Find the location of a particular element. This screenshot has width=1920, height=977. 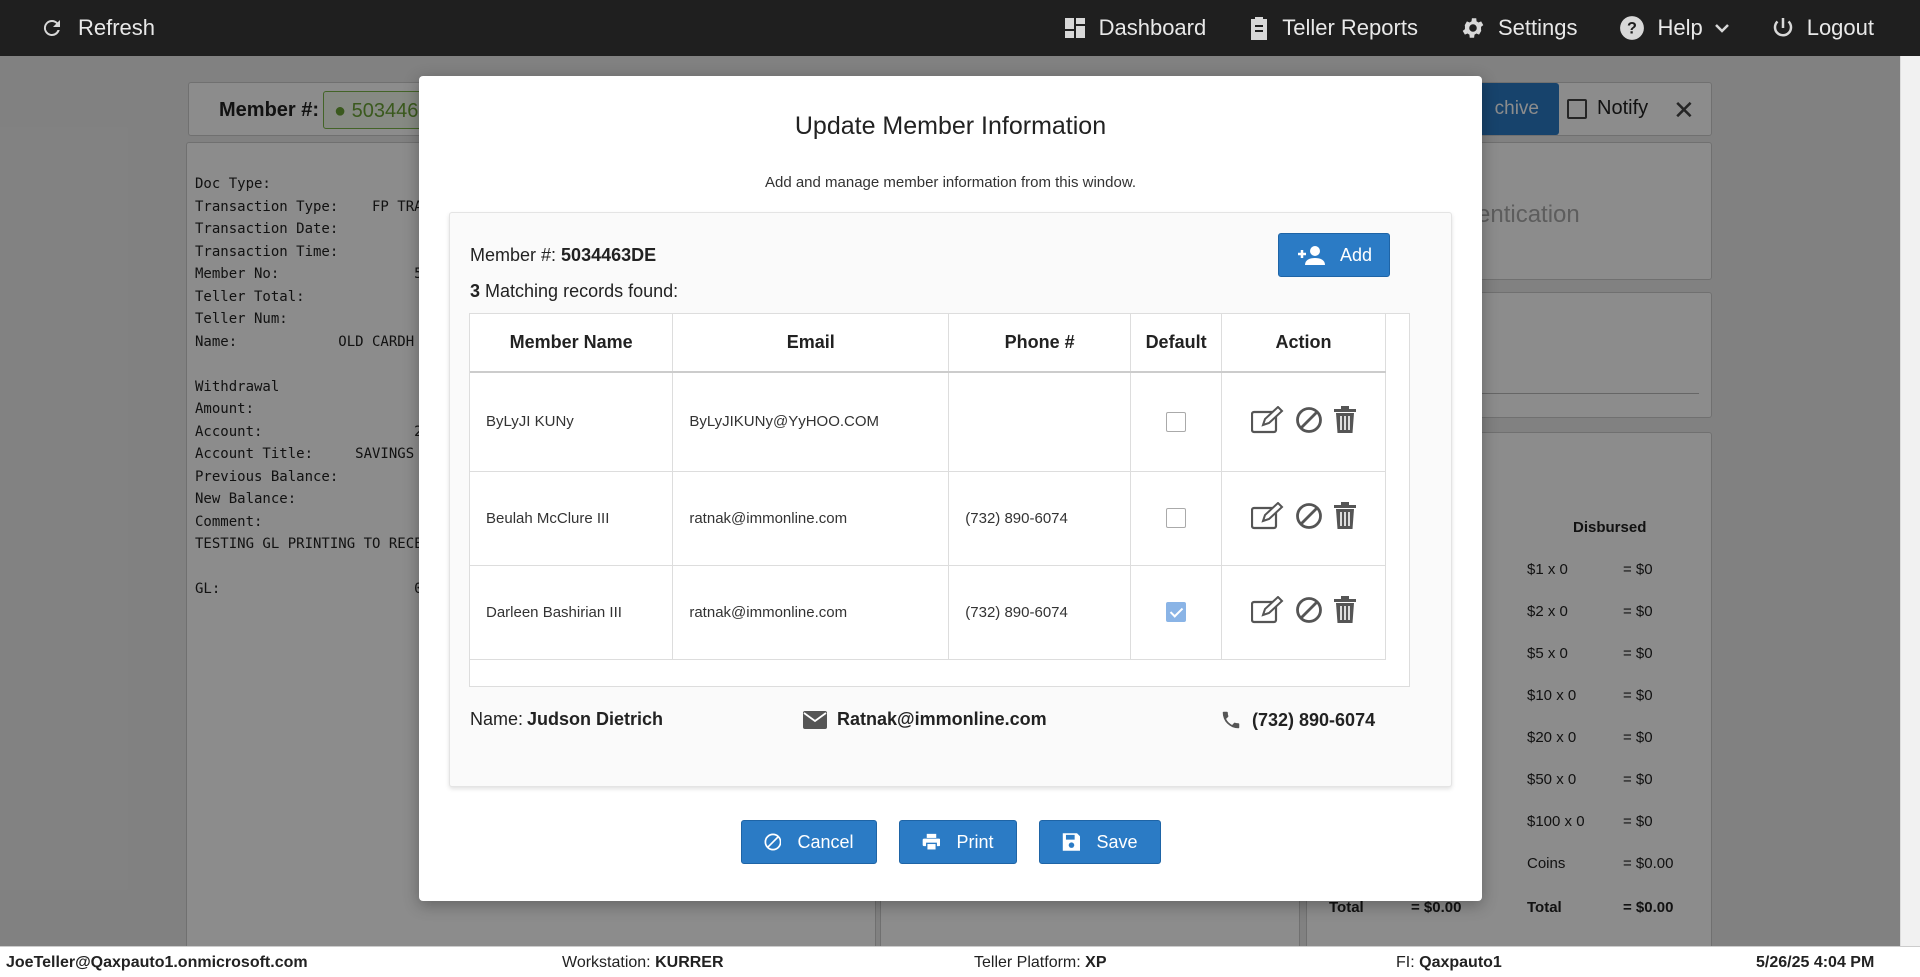

status-platform: Teller Platform: XP is located at coordinates (1040, 963).